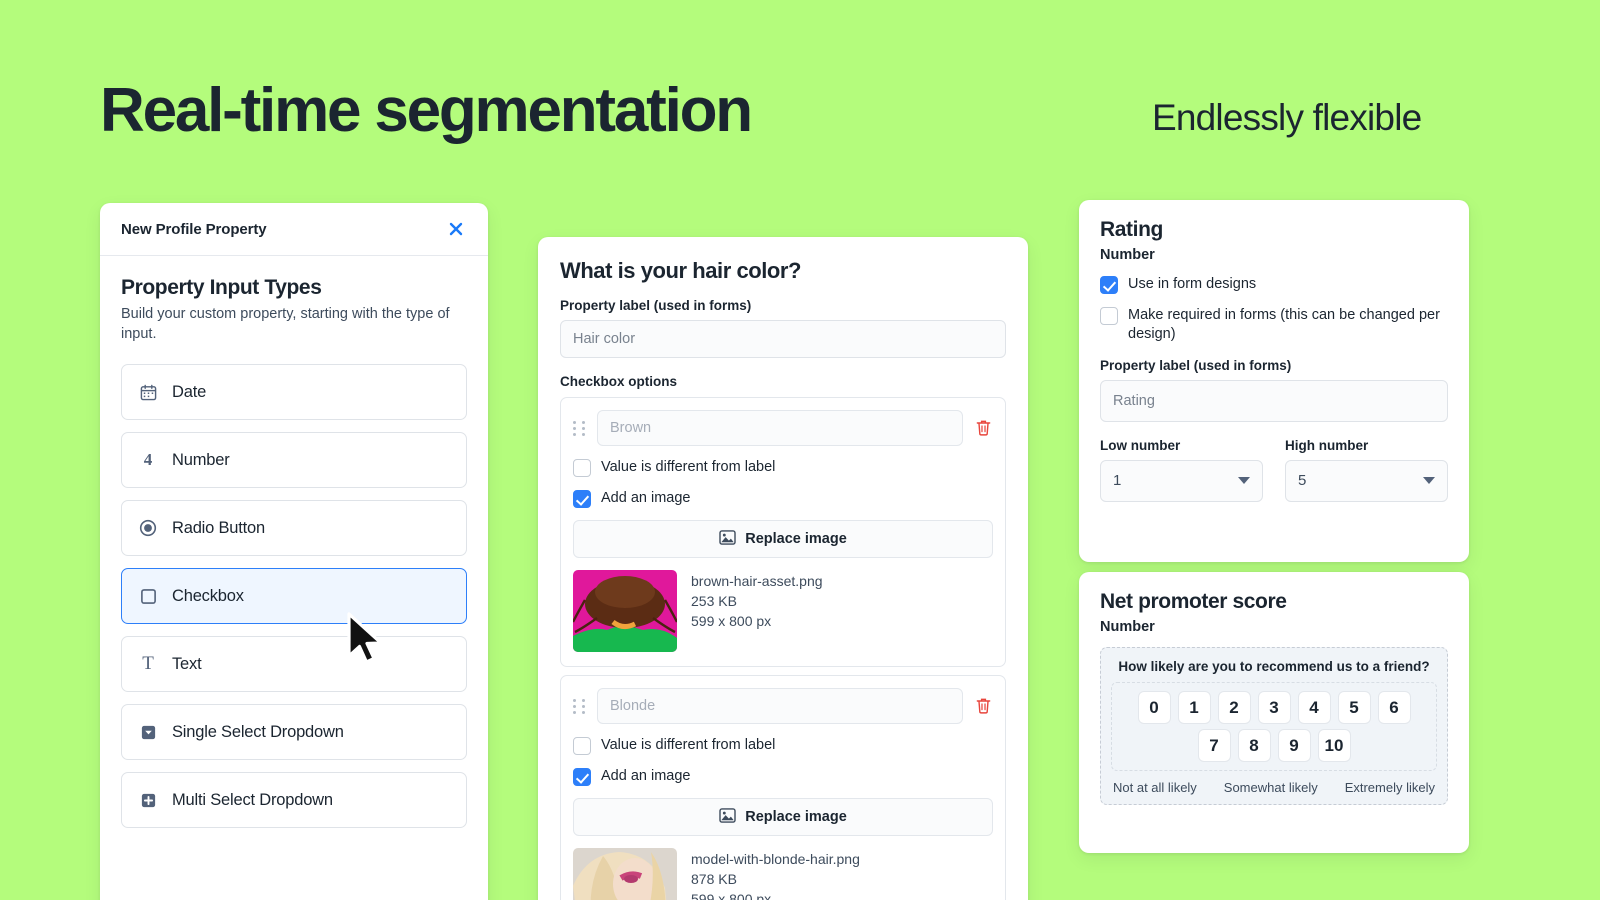  I want to click on brown-hair-thumbnail, so click(625, 611).